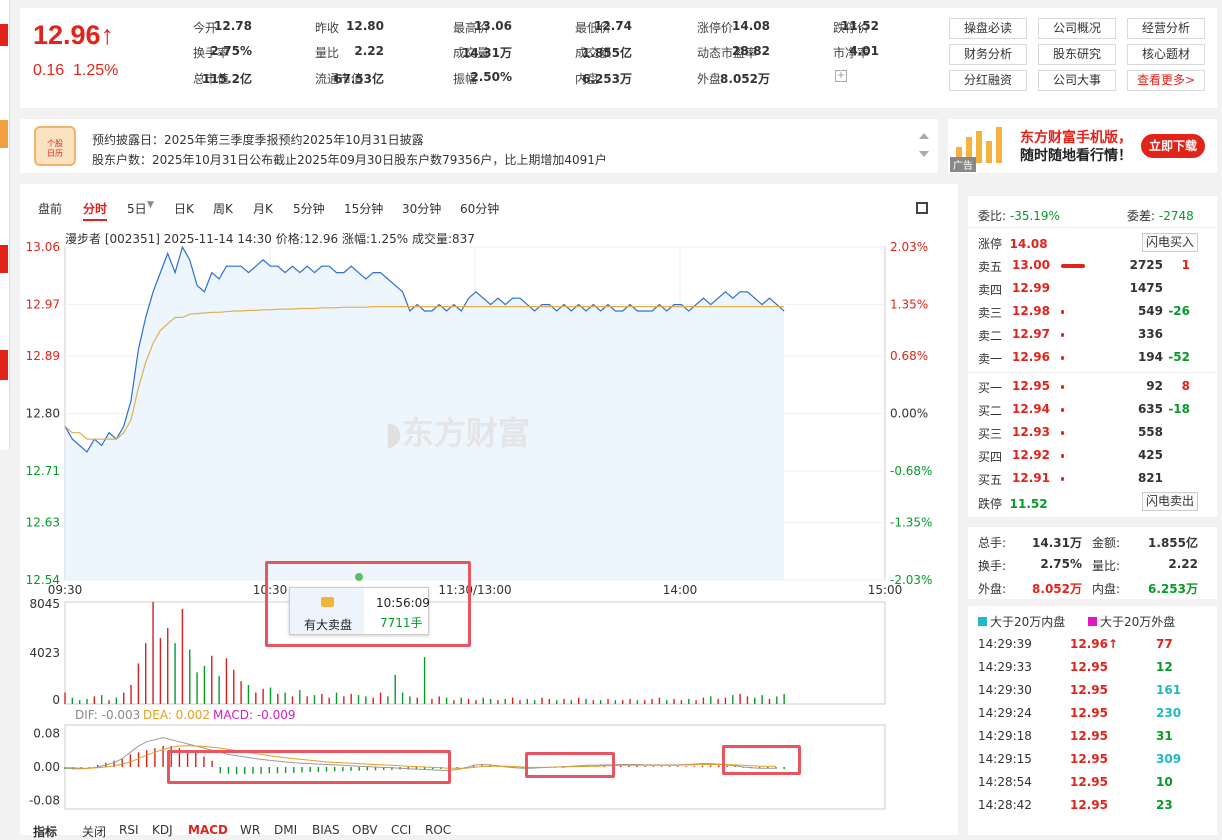 This screenshot has width=1222, height=840. Describe the element at coordinates (1005, 713) in the screenshot. I see `trade-time: 14:29:24` at that location.